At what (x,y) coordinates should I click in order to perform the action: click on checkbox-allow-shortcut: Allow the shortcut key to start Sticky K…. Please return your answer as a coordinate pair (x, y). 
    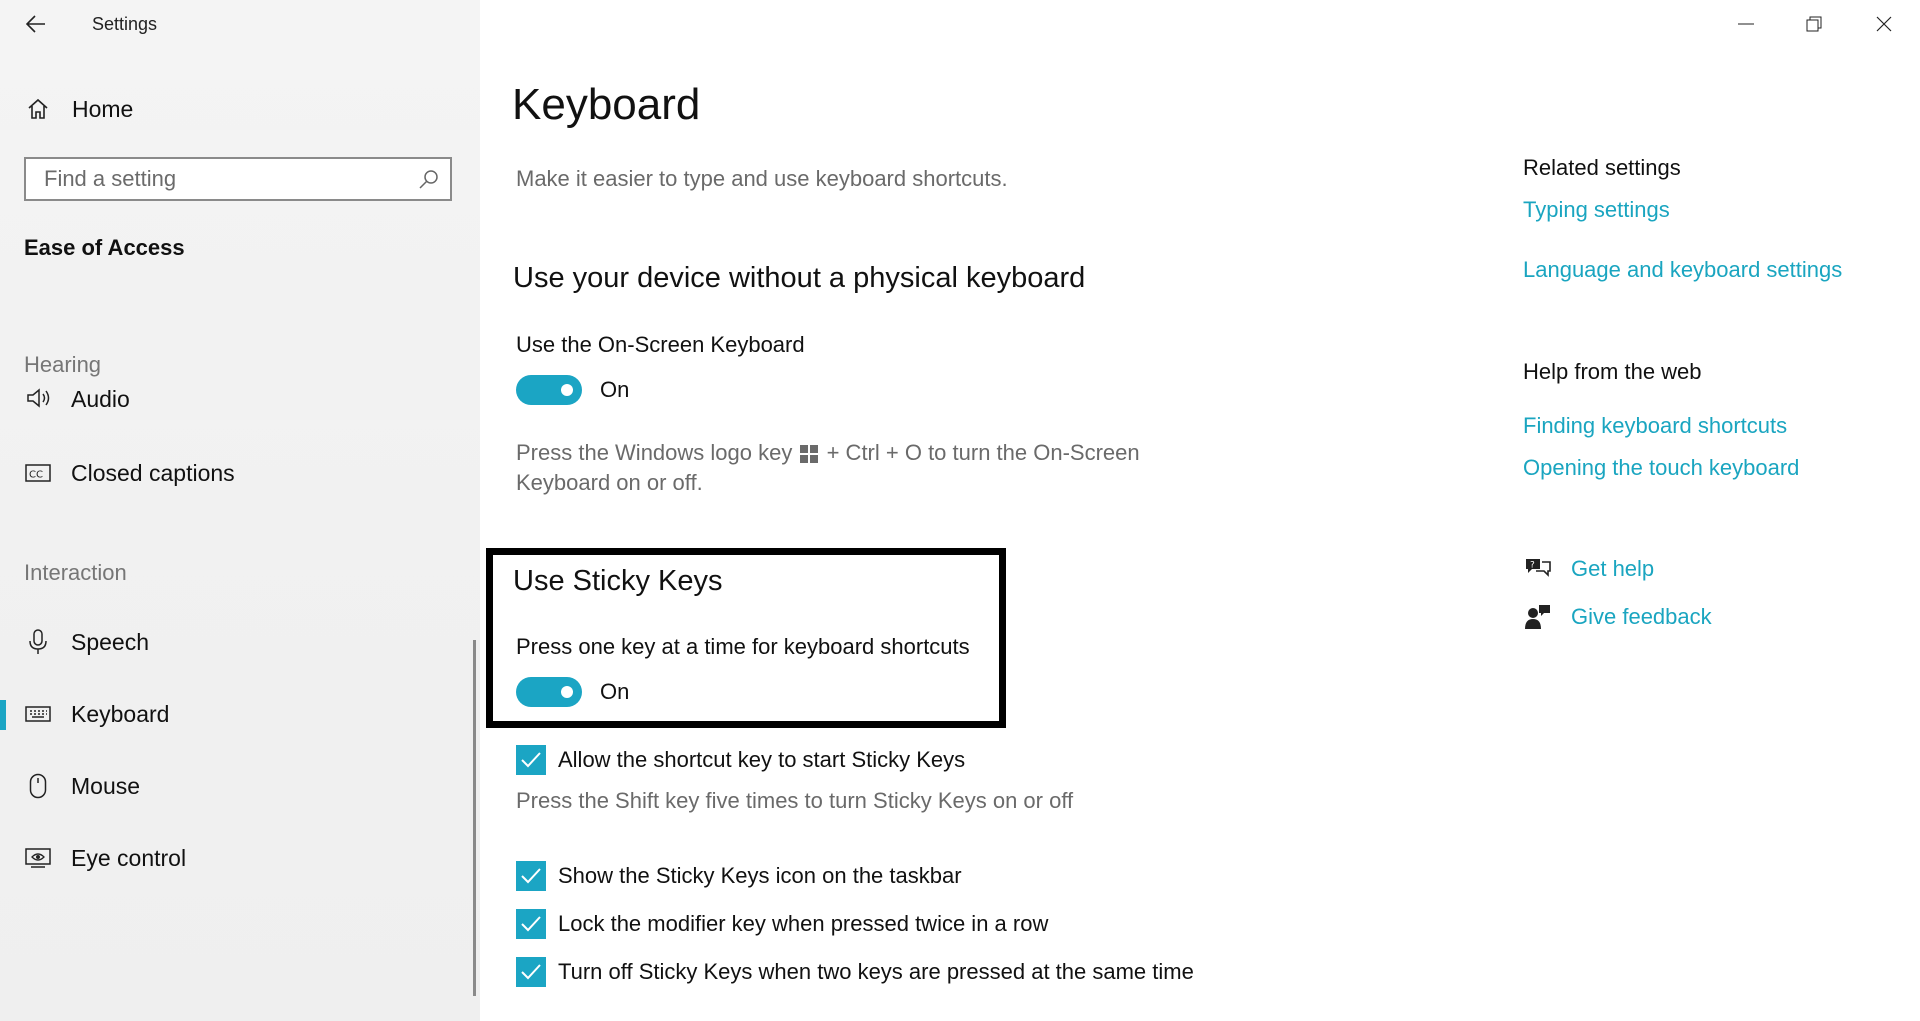
    Looking at the image, I should click on (867, 760).